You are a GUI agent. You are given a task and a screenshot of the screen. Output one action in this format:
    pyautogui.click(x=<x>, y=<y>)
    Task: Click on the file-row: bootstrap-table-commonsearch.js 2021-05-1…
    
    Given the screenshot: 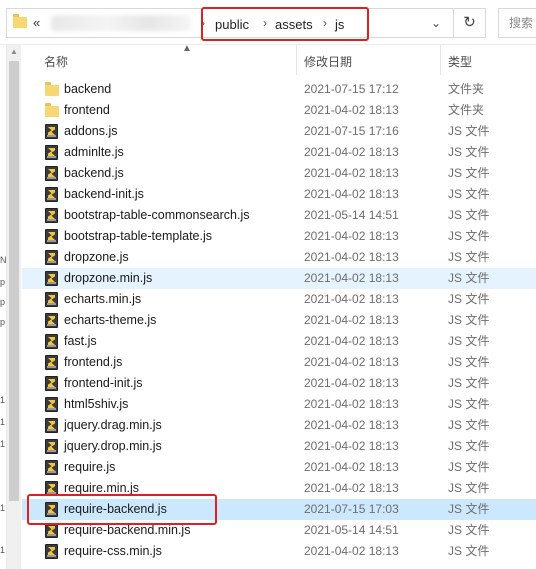 What is the action you would take?
    pyautogui.click(x=279, y=215)
    